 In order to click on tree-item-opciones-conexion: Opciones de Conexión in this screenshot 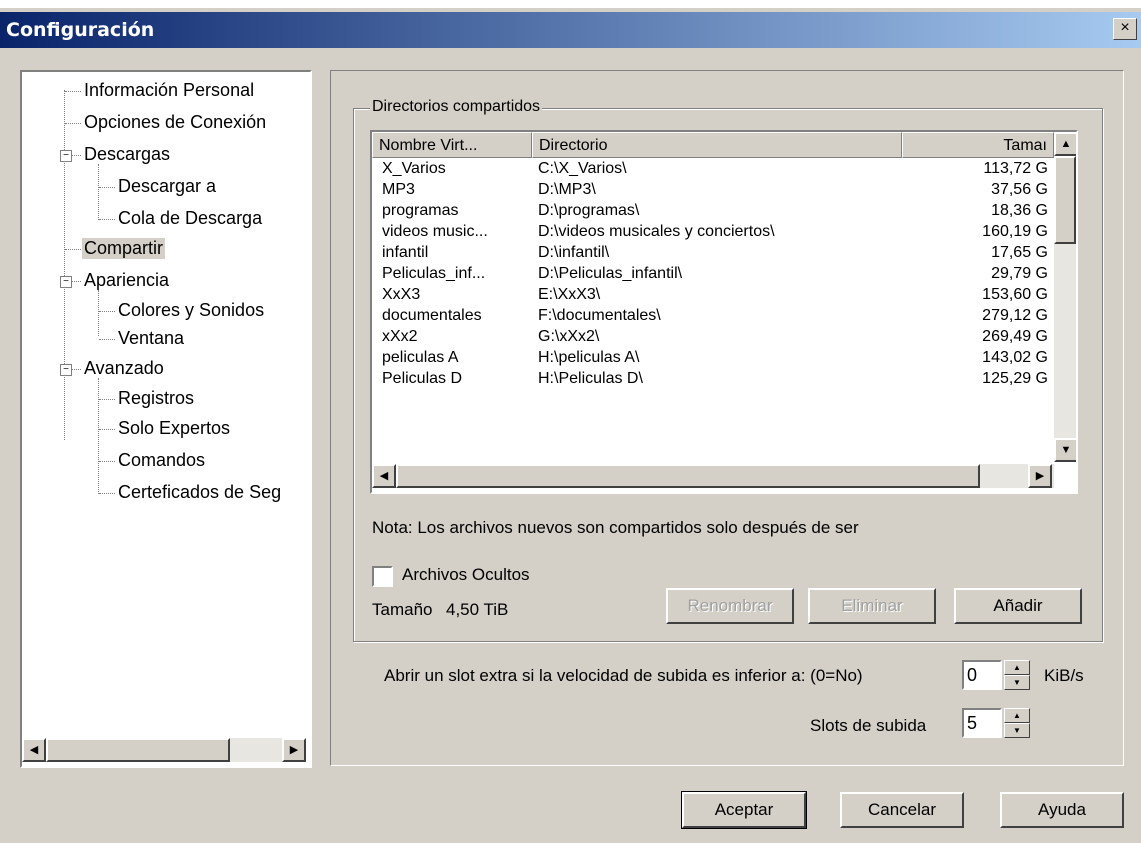, I will do `click(175, 122)`.